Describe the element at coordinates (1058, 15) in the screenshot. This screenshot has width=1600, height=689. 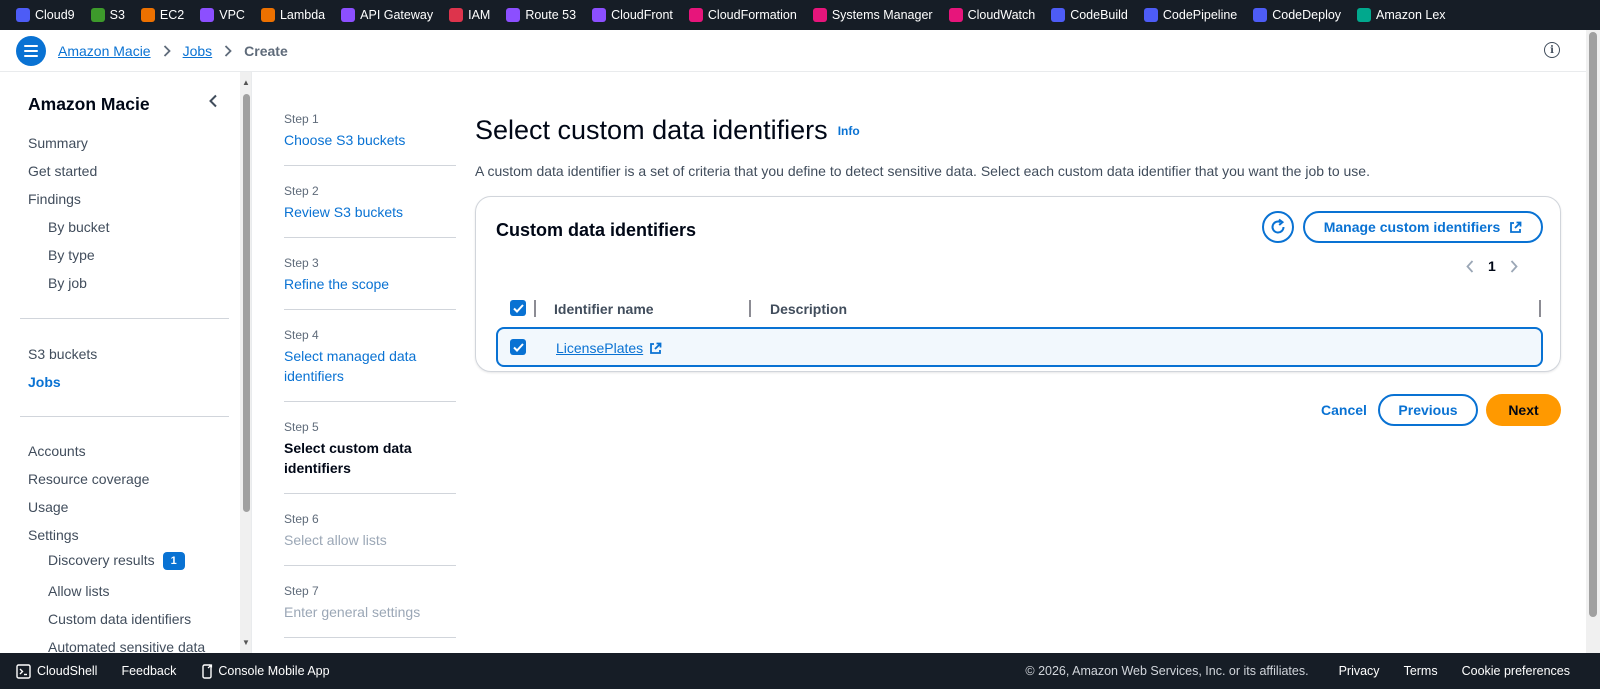
I see `codebuild-icon` at that location.